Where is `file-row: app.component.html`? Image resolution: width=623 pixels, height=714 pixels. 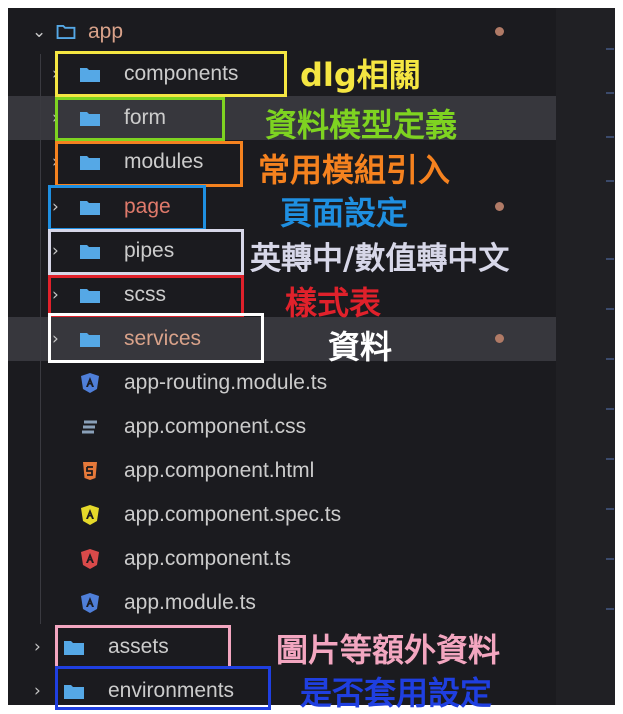
file-row: app.component.html is located at coordinates (282, 471).